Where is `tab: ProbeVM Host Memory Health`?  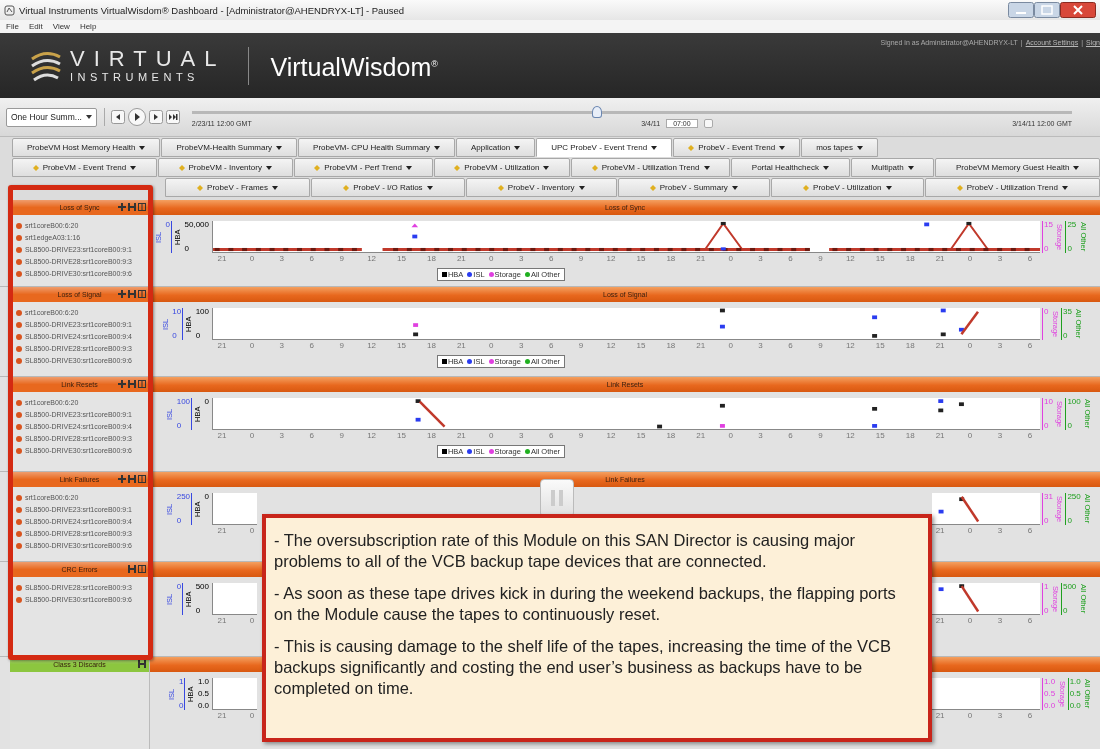
tab: ProbeVM Host Memory Health is located at coordinates (86, 147).